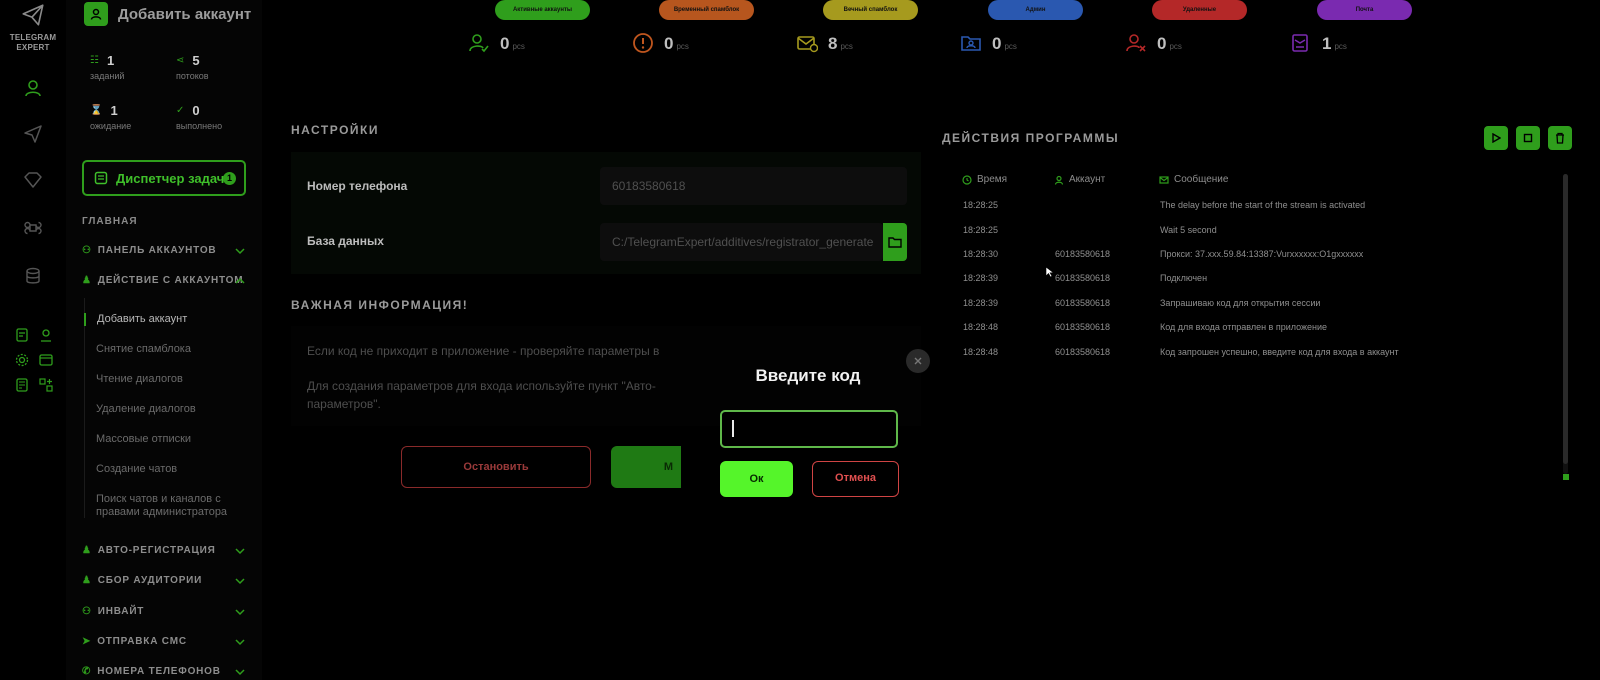 The width and height of the screenshot is (1600, 680). What do you see at coordinates (1565, 319) in the screenshot?
I see `log-scrollbar-thumb` at bounding box center [1565, 319].